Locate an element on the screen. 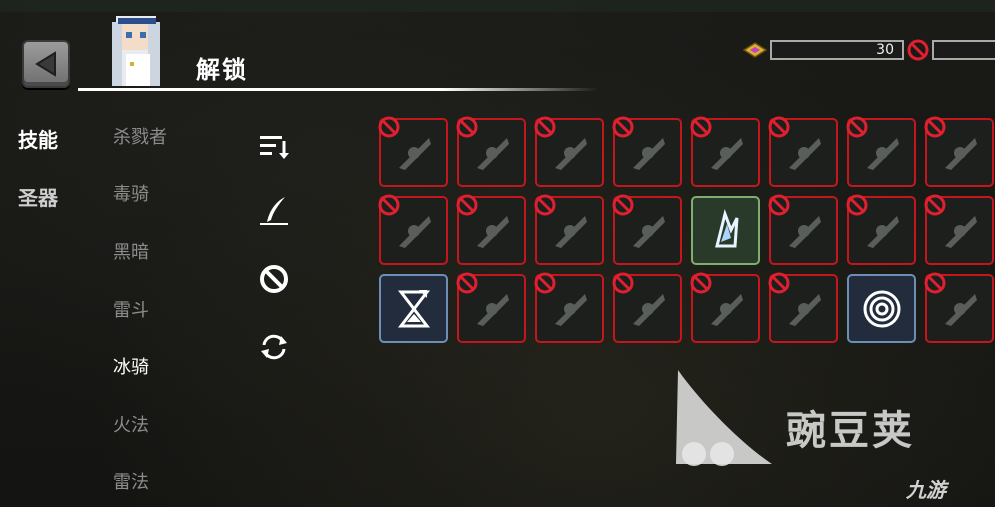 The image size is (995, 507). ban-filter-button is located at coordinates (274, 279).